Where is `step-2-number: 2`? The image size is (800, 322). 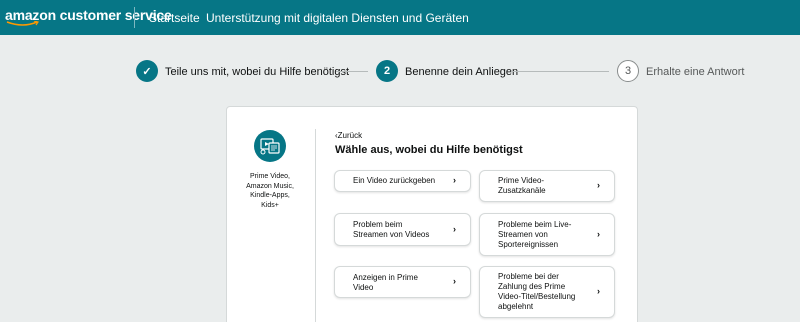 step-2-number: 2 is located at coordinates (387, 71).